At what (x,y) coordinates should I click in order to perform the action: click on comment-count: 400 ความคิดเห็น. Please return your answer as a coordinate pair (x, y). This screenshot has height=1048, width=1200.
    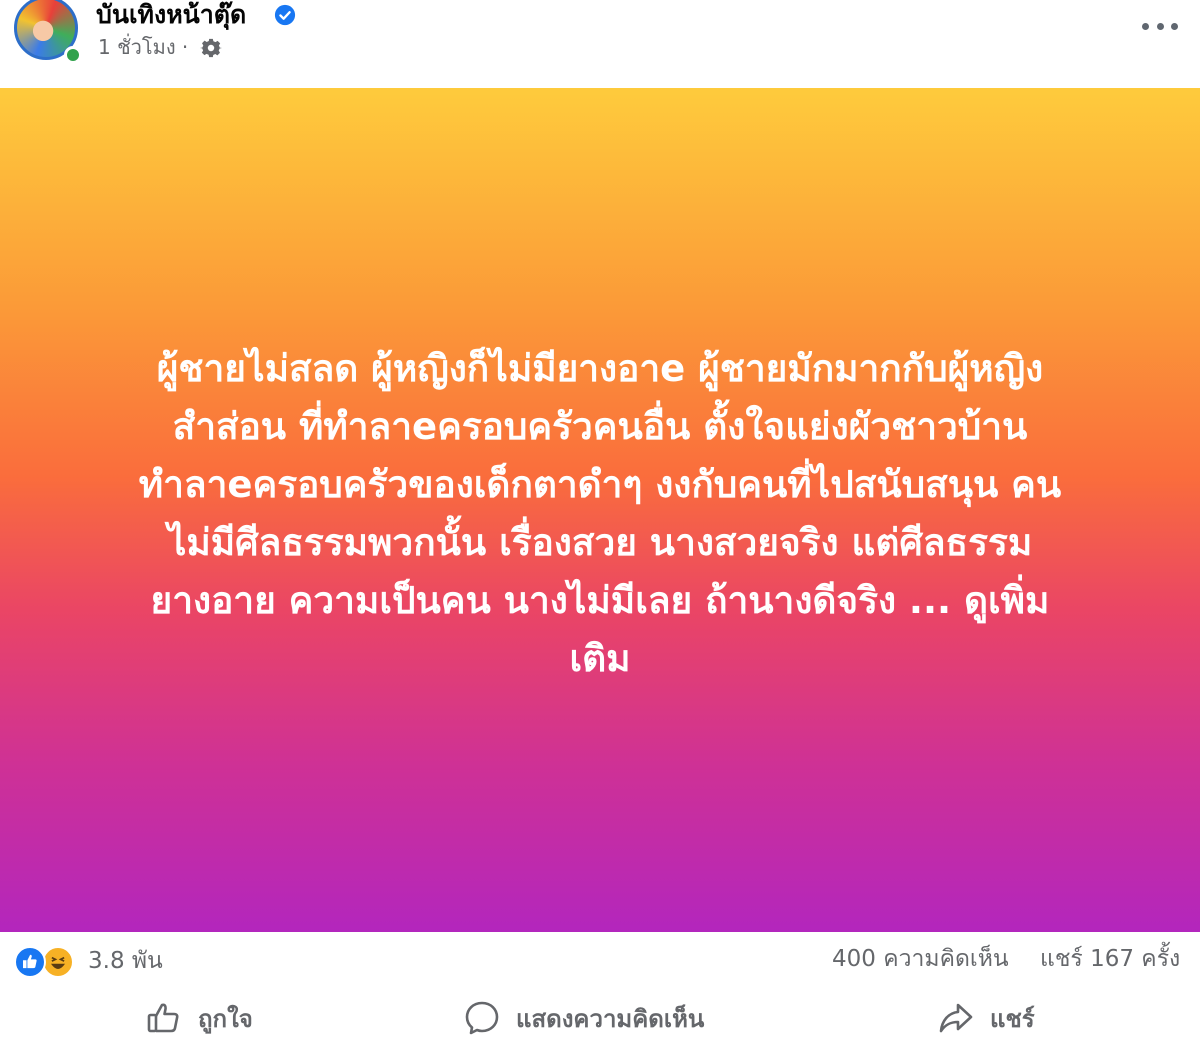
    Looking at the image, I should click on (920, 959).